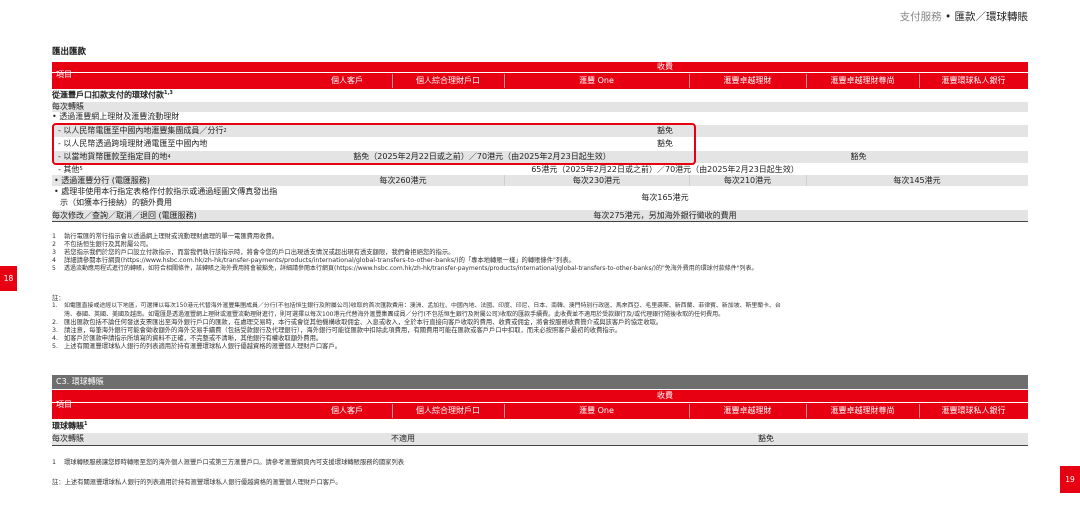 The width and height of the screenshot is (1080, 518). I want to click on row-per-transfer: 每次轉賬, so click(540, 107).